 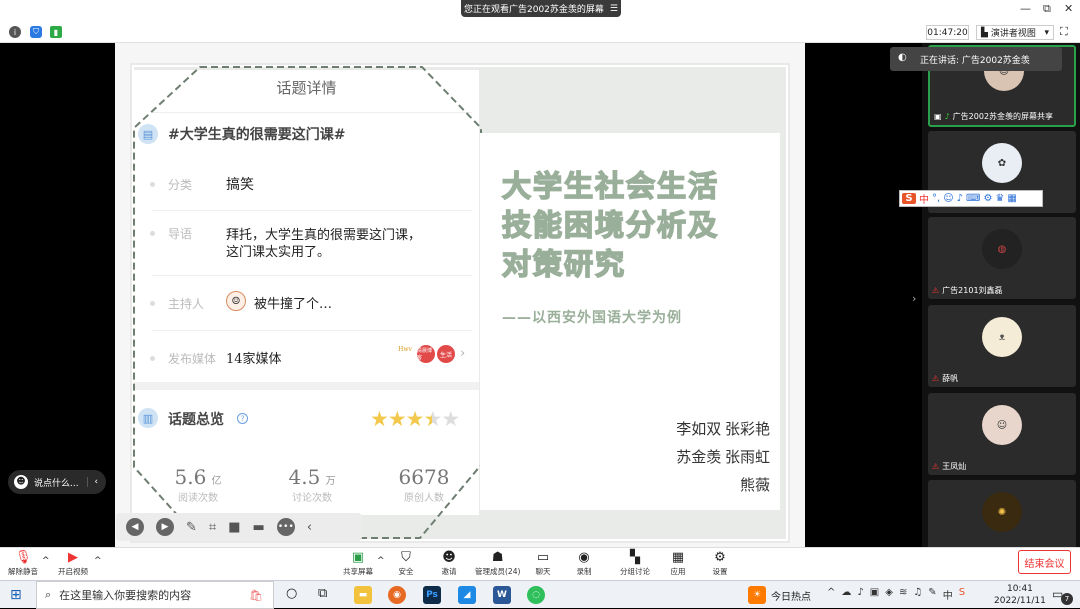 I want to click on news-icon: ☀, so click(x=757, y=595).